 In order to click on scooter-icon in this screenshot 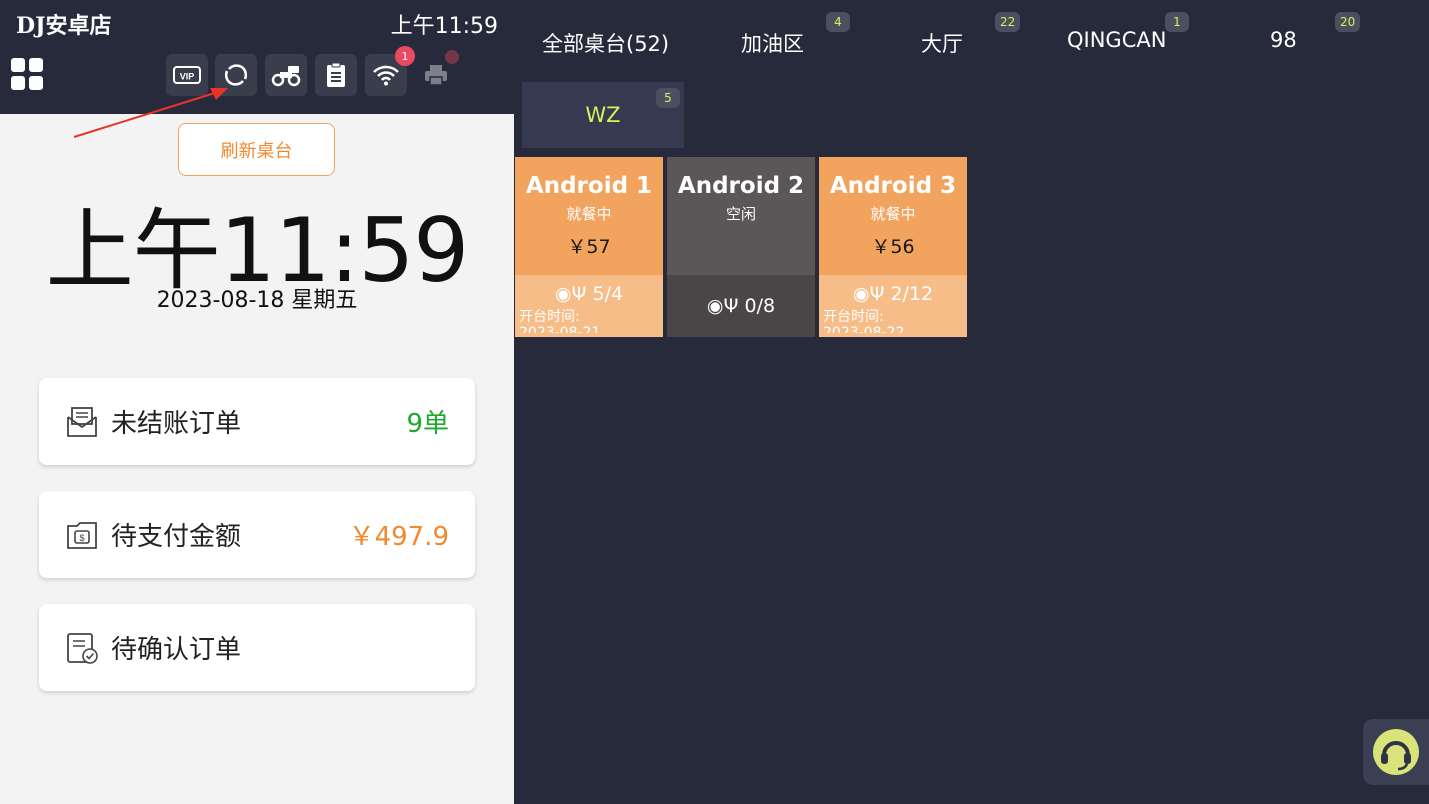, I will do `click(286, 76)`.